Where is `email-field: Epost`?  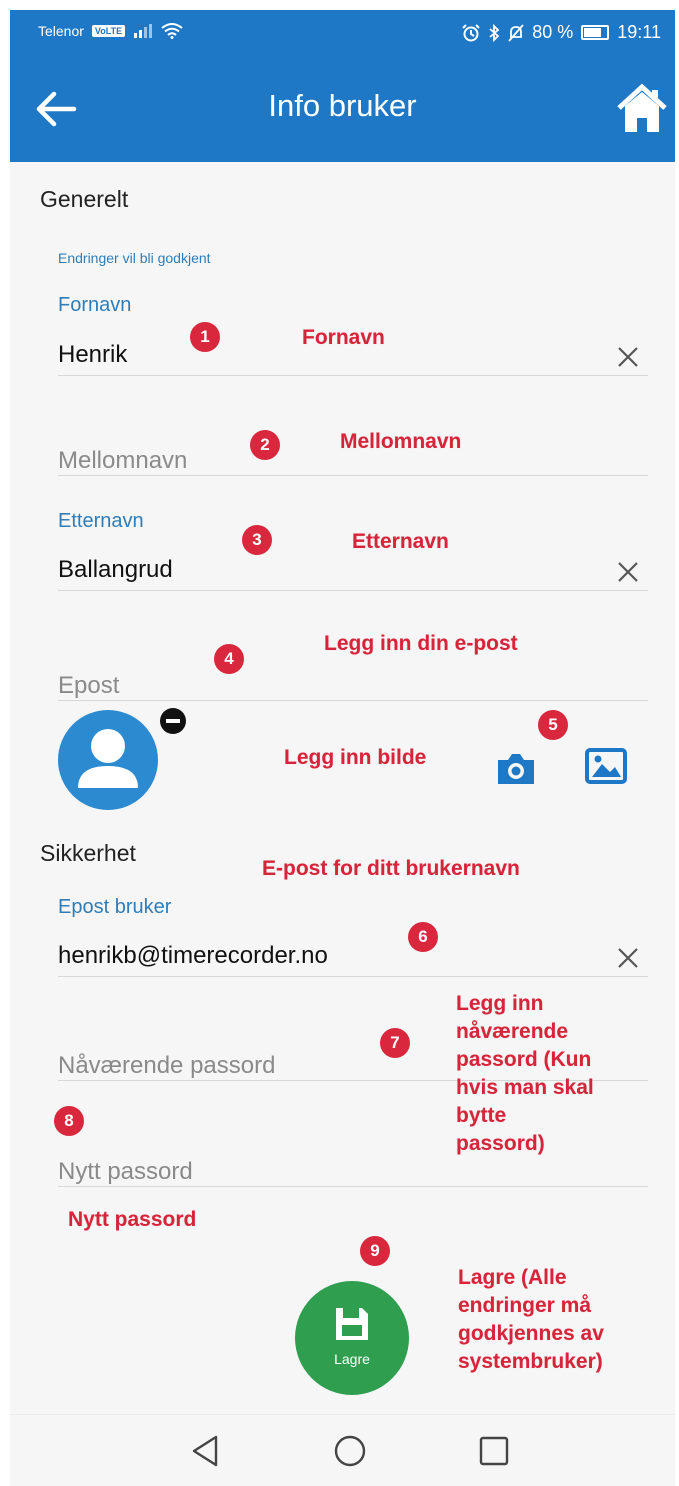
email-field: Epost is located at coordinates (353, 680).